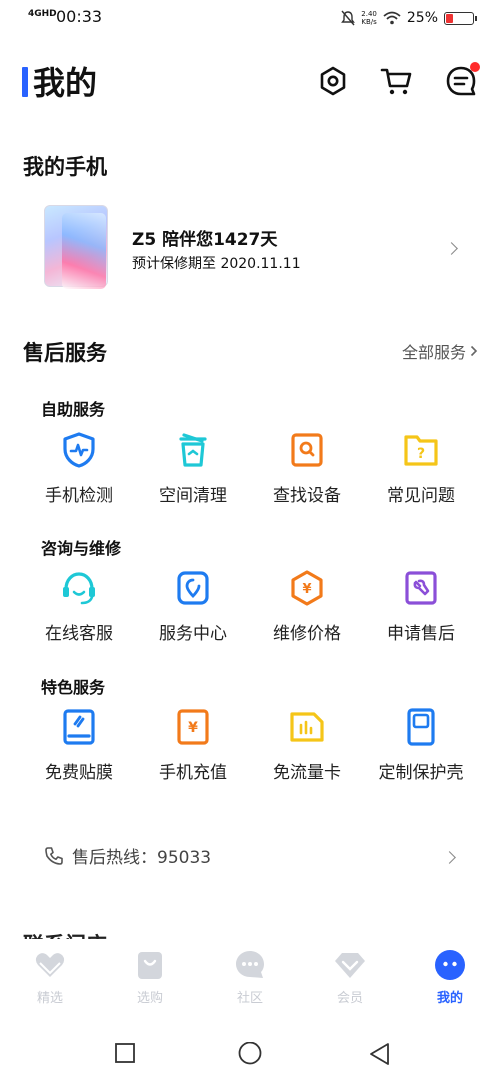 The height and width of the screenshot is (1069, 500). I want to click on system-nav-bar, so click(250, 1049).